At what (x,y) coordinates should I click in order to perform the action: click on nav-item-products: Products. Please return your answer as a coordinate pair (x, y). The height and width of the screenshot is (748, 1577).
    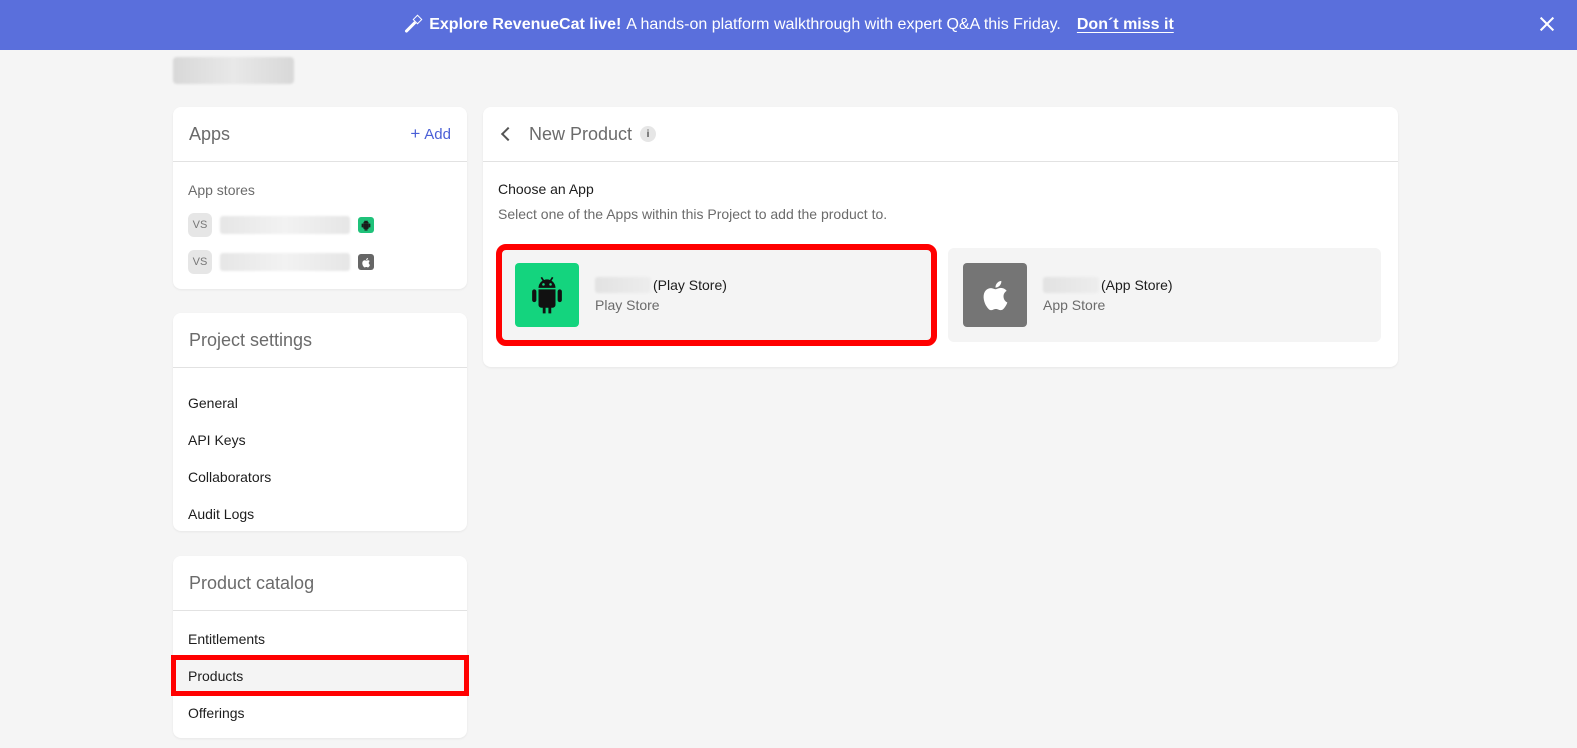
    Looking at the image, I should click on (320, 675).